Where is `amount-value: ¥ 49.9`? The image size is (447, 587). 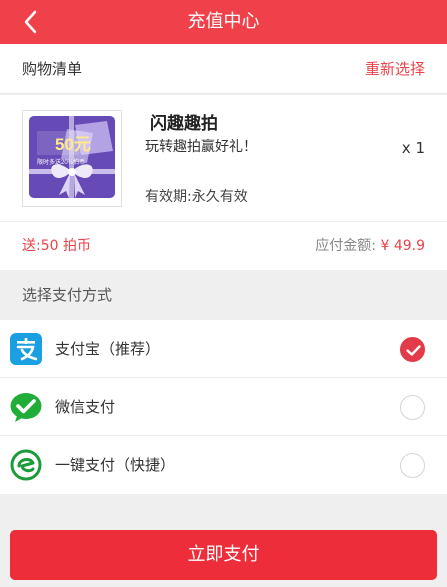
amount-value: ¥ 49.9 is located at coordinates (402, 246).